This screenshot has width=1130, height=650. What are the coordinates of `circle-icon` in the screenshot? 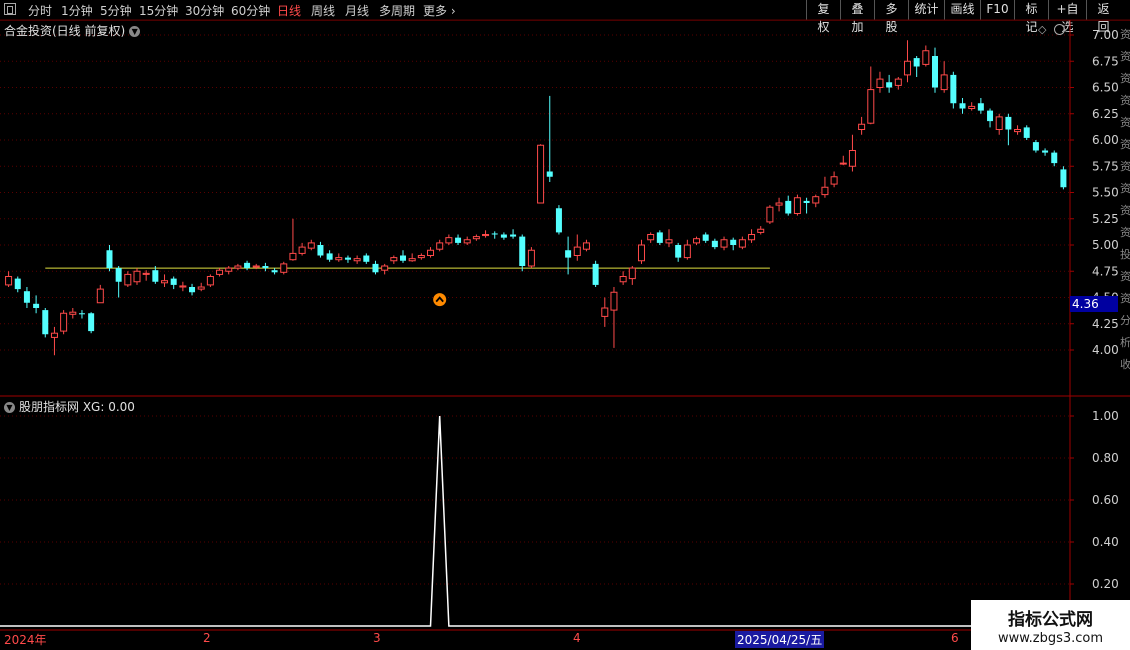 It's located at (1059, 29).